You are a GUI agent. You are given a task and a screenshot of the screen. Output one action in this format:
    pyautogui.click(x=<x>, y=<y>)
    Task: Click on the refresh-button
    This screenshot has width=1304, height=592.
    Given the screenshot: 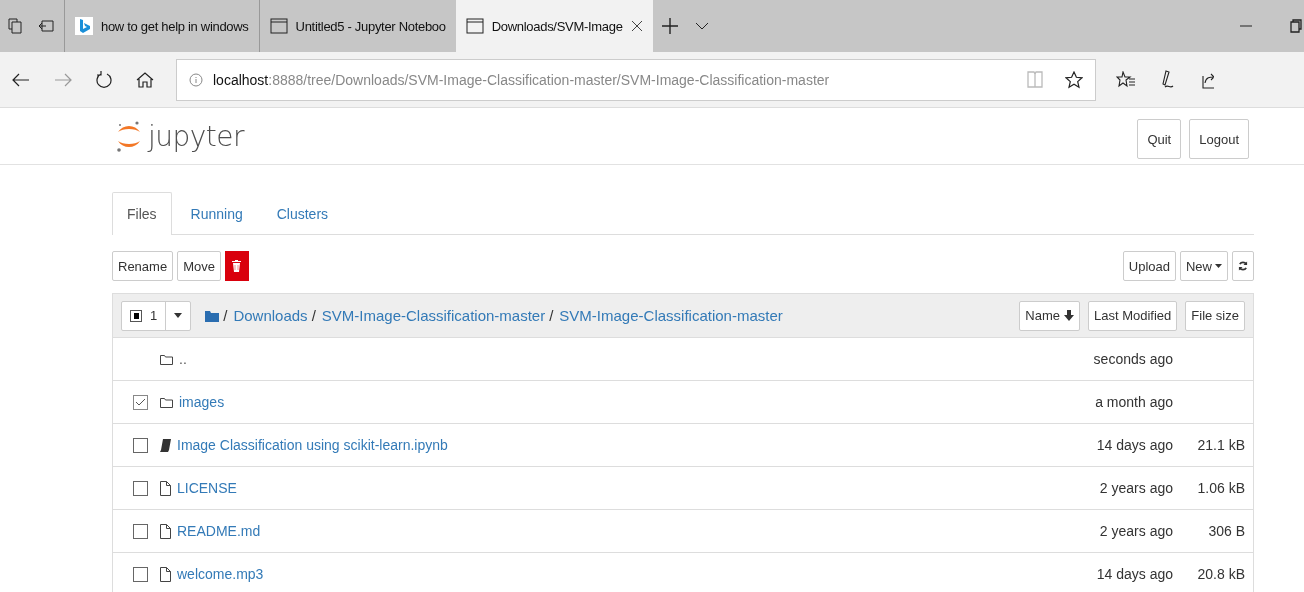 What is the action you would take?
    pyautogui.click(x=1243, y=266)
    